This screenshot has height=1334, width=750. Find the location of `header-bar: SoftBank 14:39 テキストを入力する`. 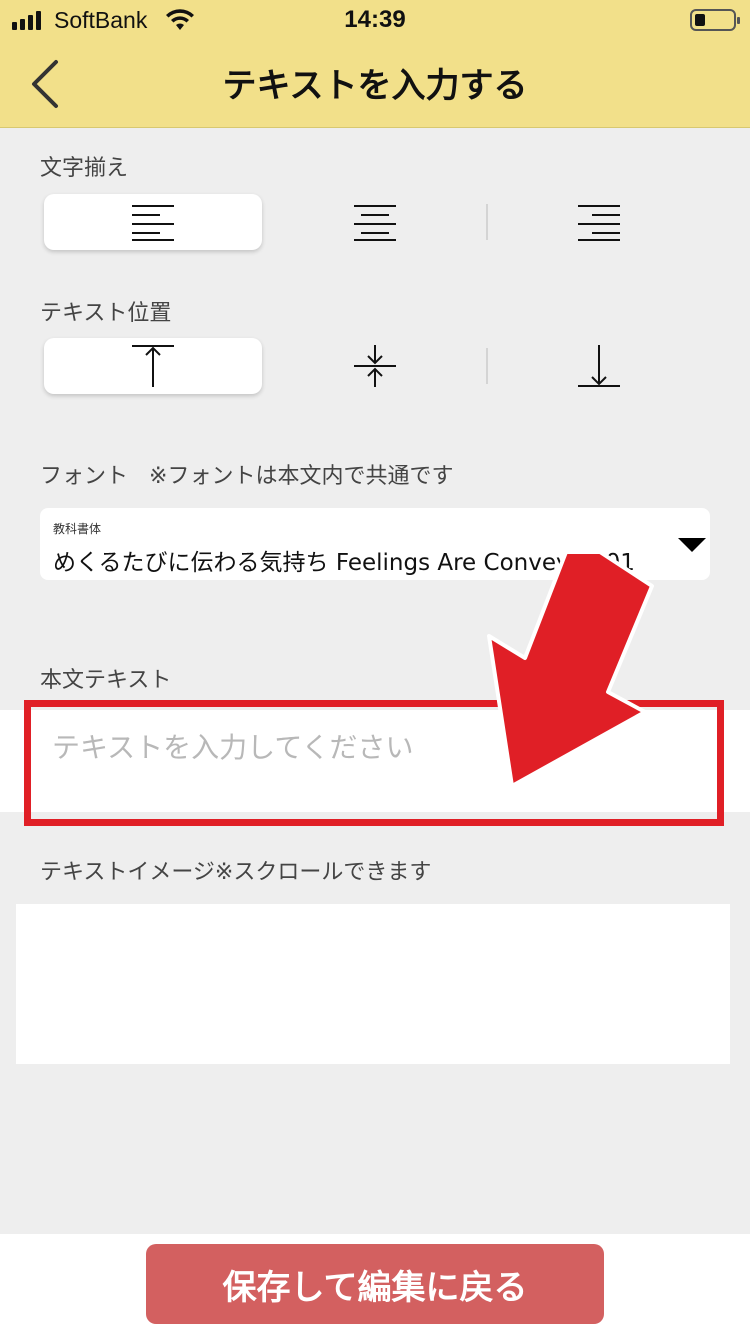

header-bar: SoftBank 14:39 テキストを入力する is located at coordinates (375, 64).